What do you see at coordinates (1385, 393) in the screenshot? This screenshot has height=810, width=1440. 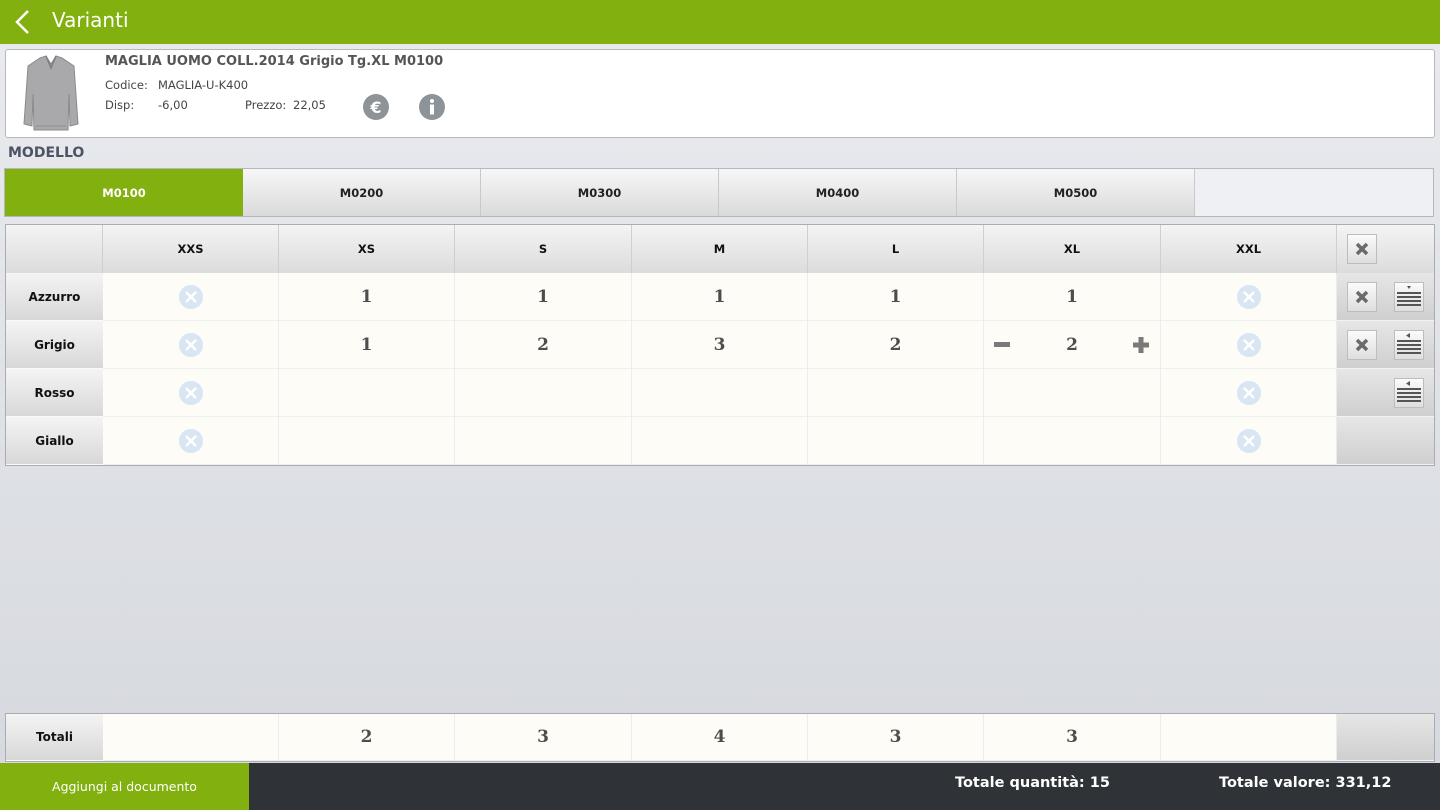 I see `row-actions-rosso` at bounding box center [1385, 393].